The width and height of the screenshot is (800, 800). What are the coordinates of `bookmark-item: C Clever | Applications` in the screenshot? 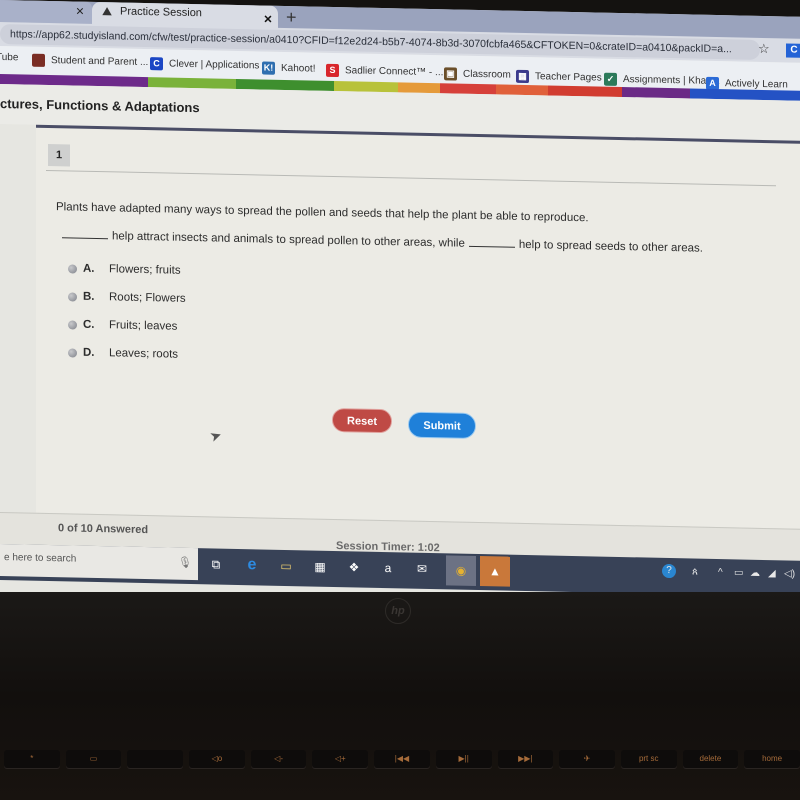 It's located at (205, 65).